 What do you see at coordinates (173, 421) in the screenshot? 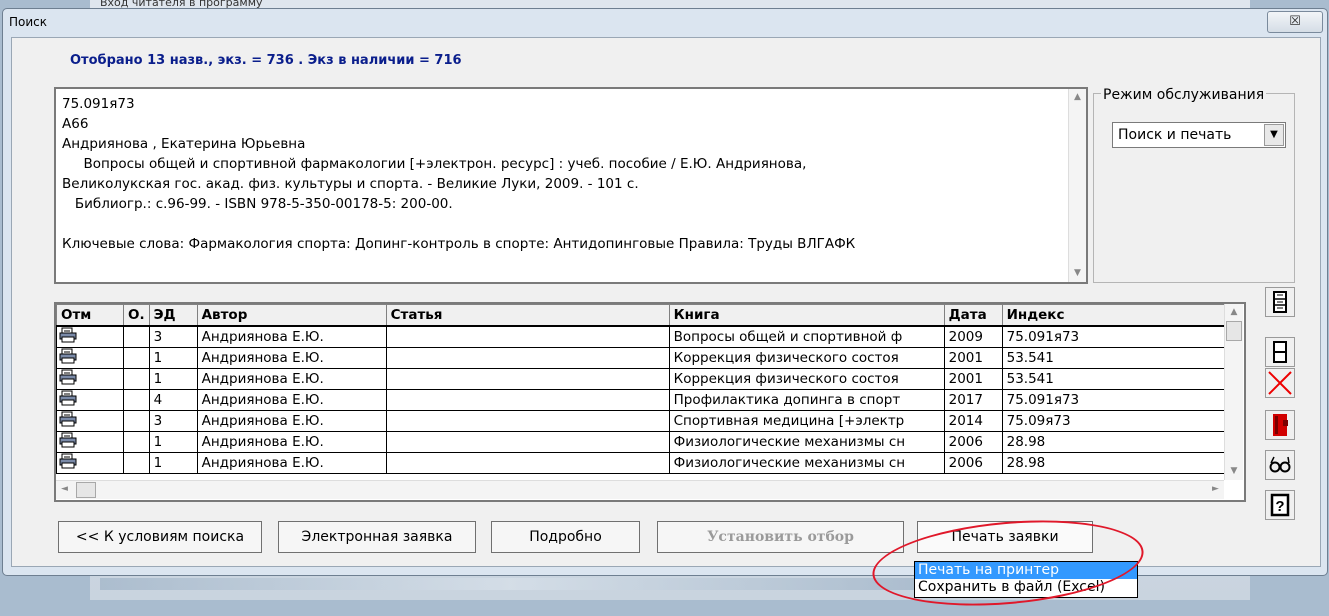
I see `ed-cell: 3` at bounding box center [173, 421].